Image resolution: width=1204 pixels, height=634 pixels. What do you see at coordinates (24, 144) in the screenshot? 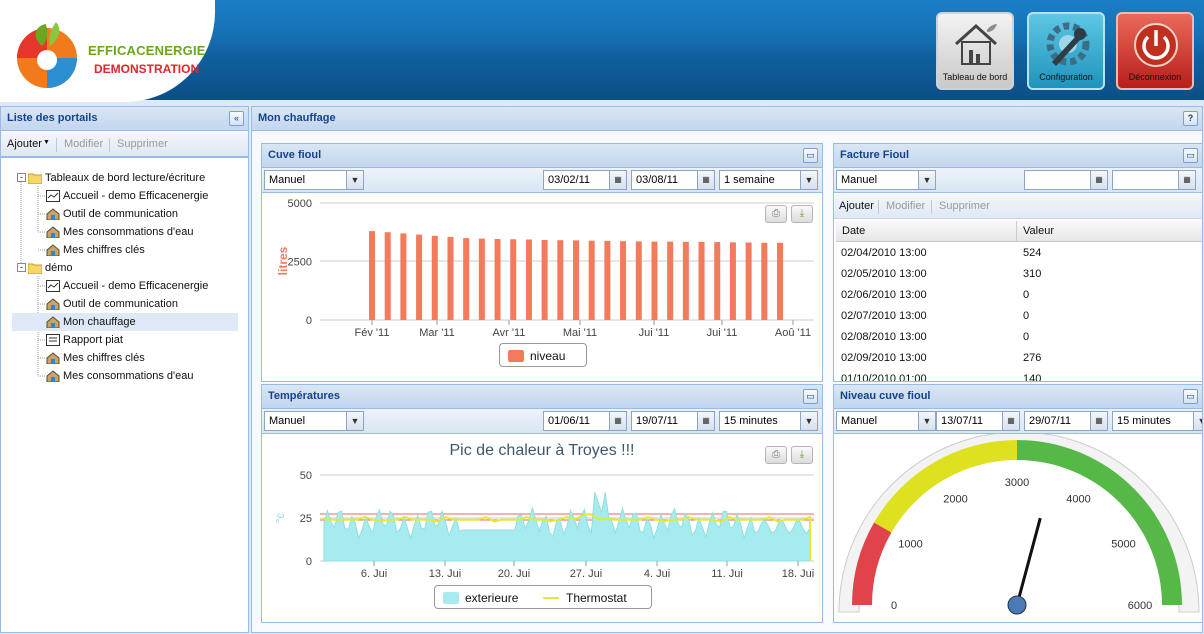
I see `add-button: Ajouter` at bounding box center [24, 144].